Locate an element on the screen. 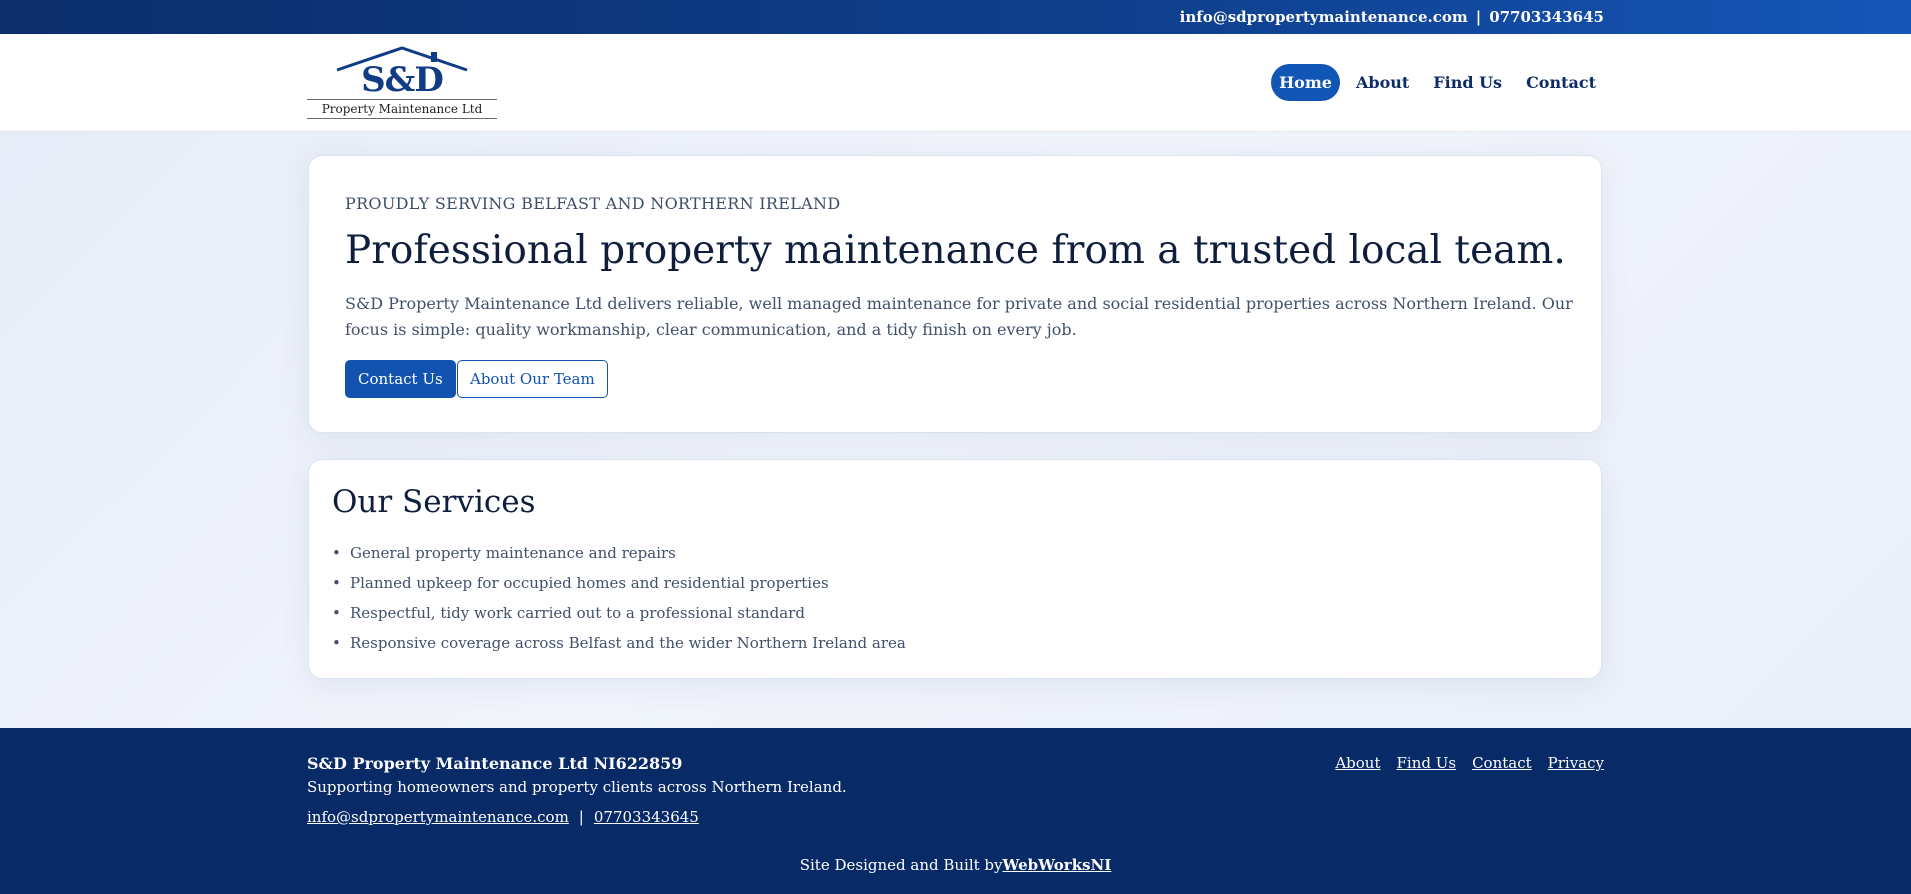 This screenshot has width=1911, height=894. credit-text: Site Designed and Built by is located at coordinates (901, 865).